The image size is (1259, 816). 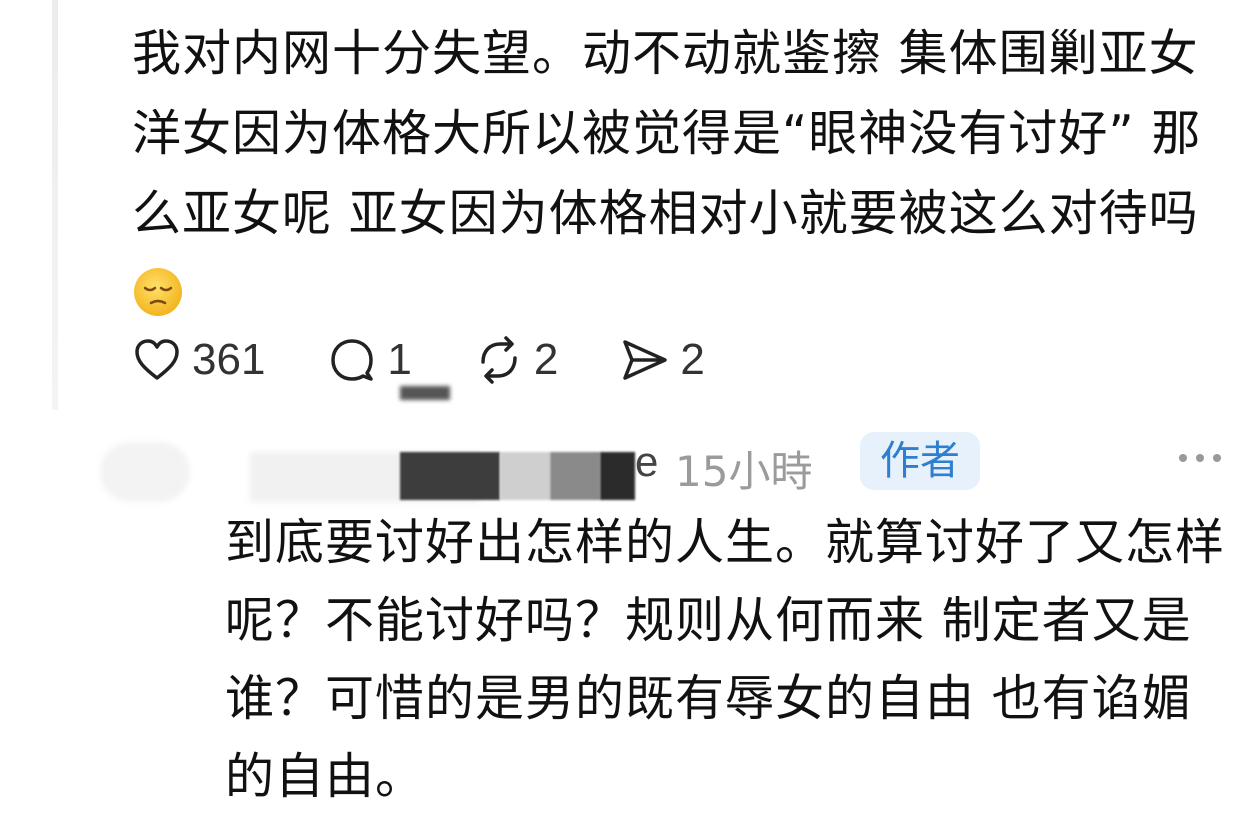 What do you see at coordinates (920, 461) in the screenshot?
I see `author-badge: 作者` at bounding box center [920, 461].